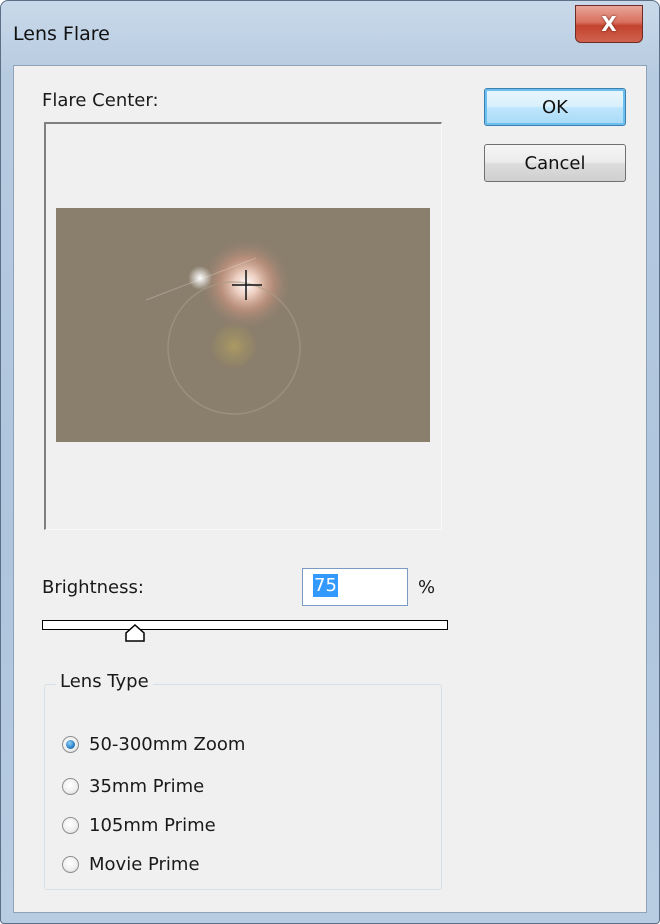  What do you see at coordinates (100, 100) in the screenshot?
I see `flare-center-label: Flare Center:` at bounding box center [100, 100].